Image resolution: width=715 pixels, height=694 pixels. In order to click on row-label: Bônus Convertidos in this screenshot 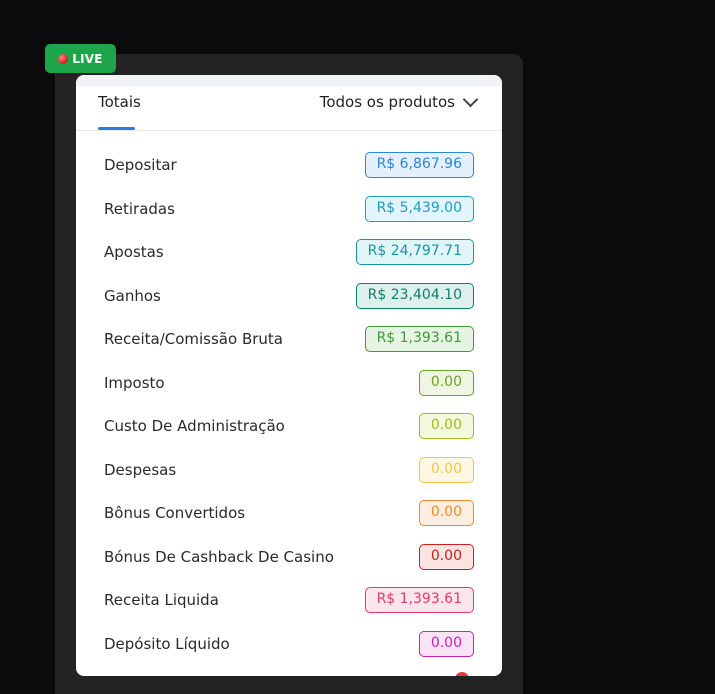, I will do `click(175, 513)`.